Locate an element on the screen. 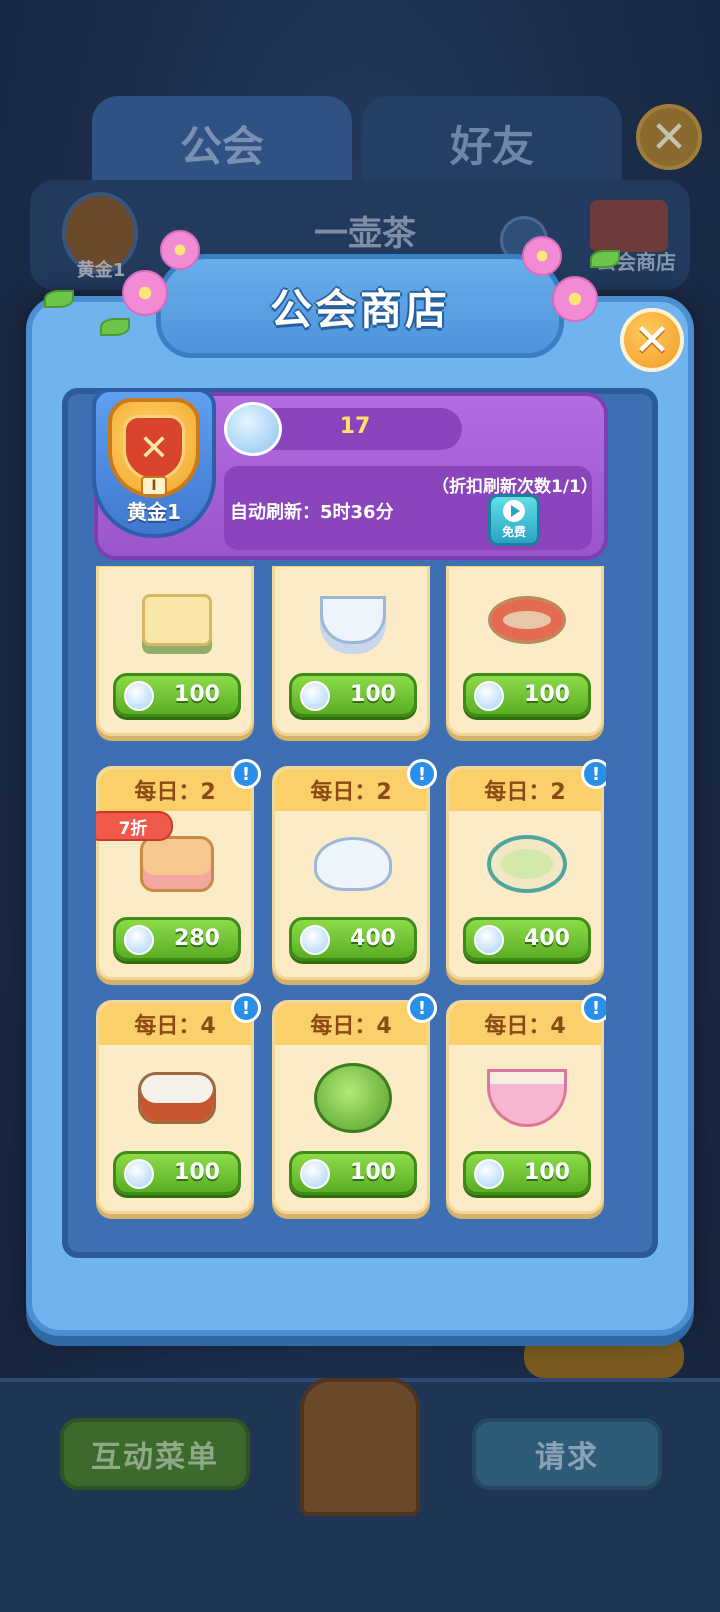 The height and width of the screenshot is (1612, 720). background-close-icon: ✕ is located at coordinates (669, 137).